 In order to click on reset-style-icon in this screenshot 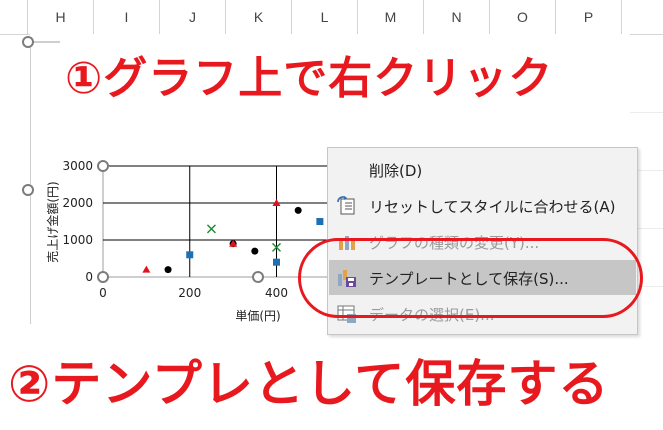, I will do `click(347, 206)`.